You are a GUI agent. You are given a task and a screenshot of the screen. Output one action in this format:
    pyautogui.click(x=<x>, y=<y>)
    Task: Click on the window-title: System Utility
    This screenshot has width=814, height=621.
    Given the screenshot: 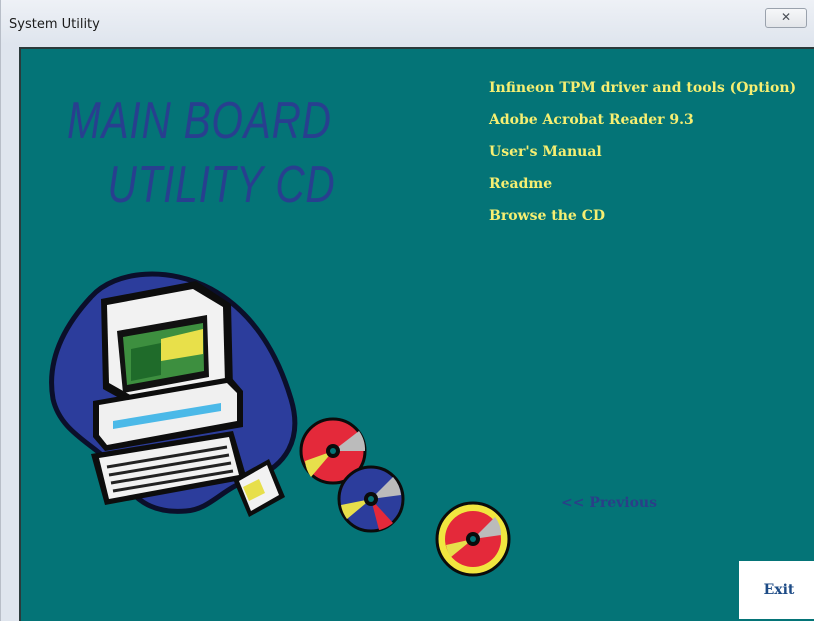 What is the action you would take?
    pyautogui.click(x=54, y=24)
    